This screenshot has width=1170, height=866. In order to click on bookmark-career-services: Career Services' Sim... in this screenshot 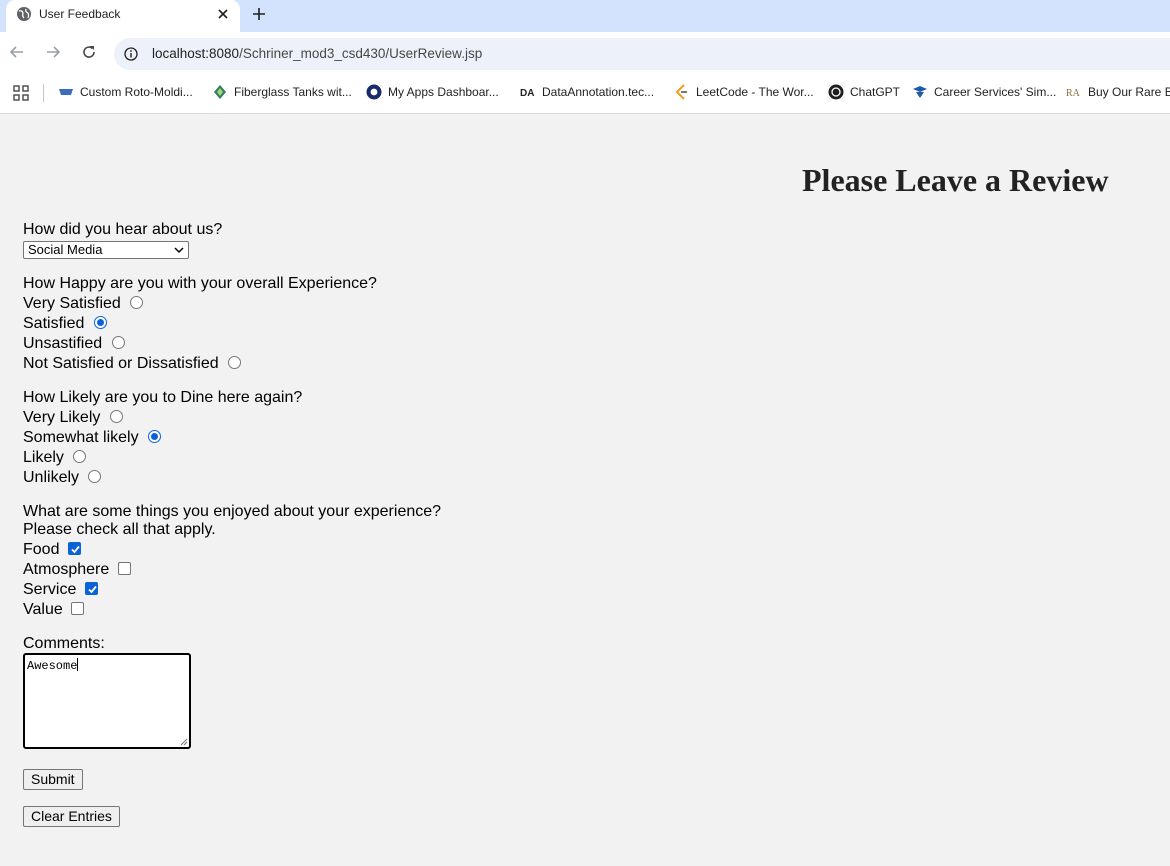, I will do `click(984, 93)`.